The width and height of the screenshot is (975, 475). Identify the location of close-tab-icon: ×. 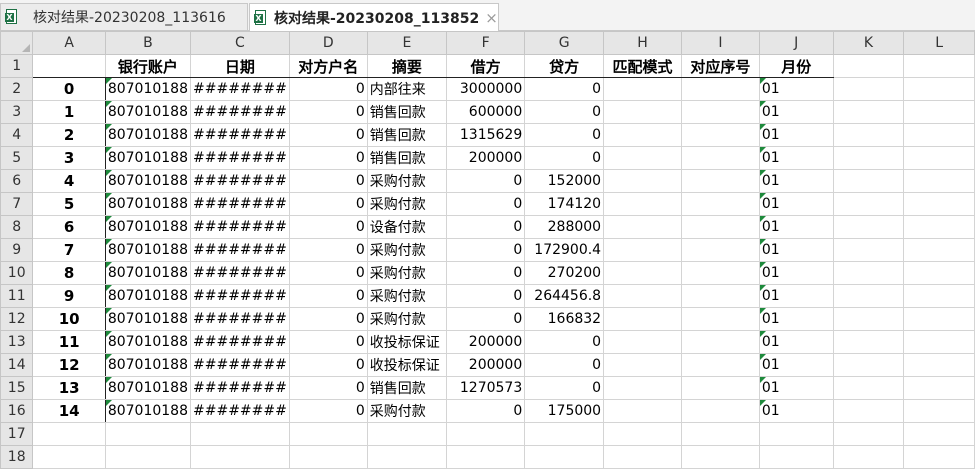
(491, 18).